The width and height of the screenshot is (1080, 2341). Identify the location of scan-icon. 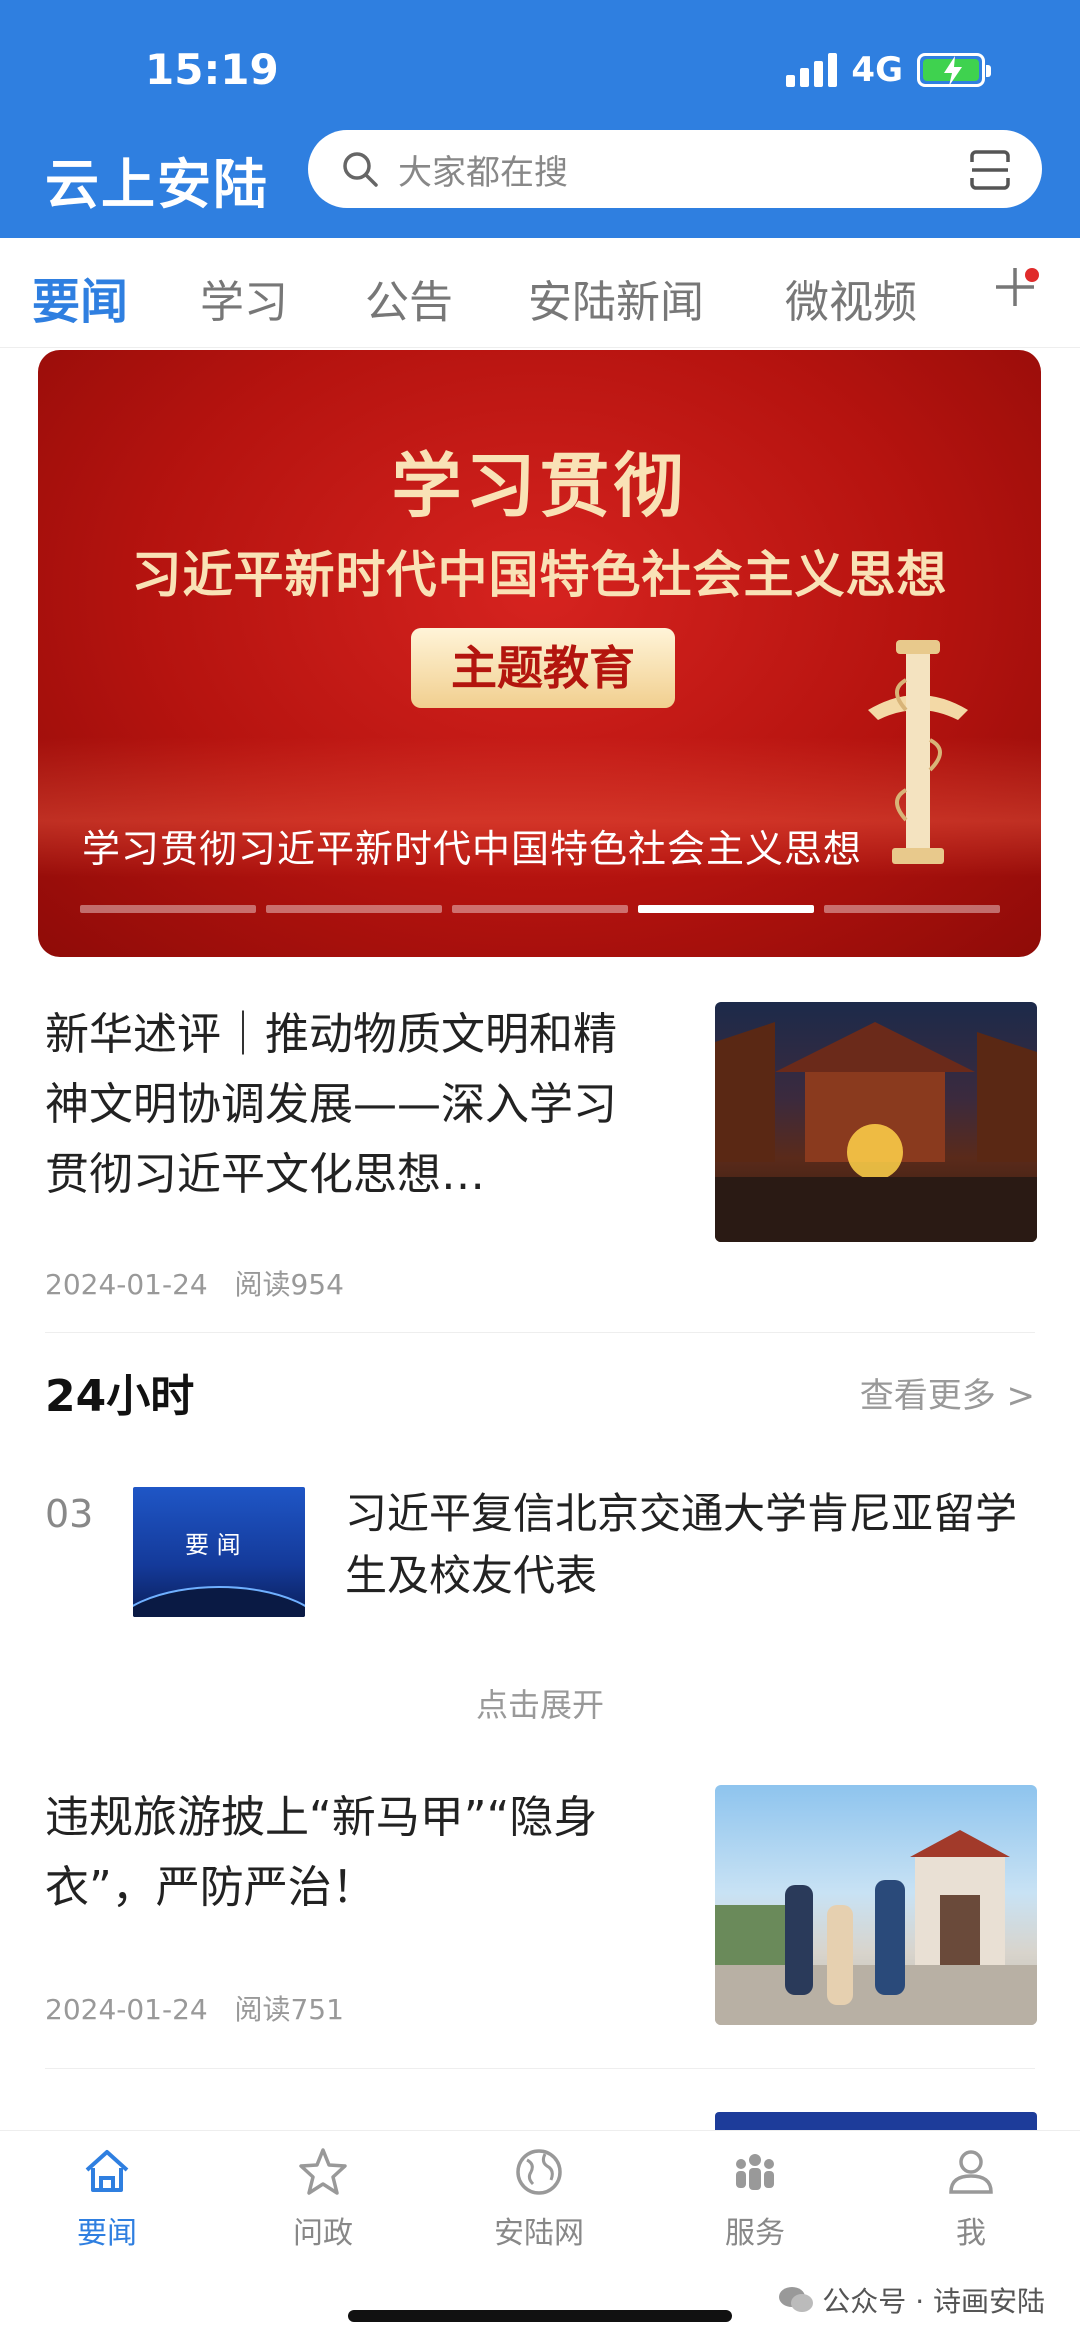
(990, 170).